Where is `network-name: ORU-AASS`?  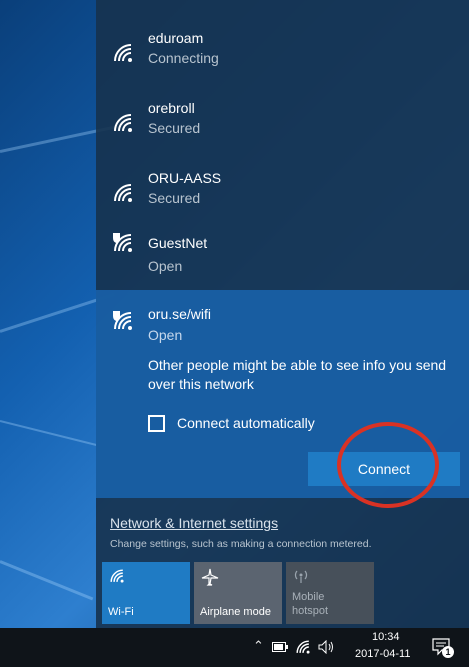 network-name: ORU-AASS is located at coordinates (185, 178).